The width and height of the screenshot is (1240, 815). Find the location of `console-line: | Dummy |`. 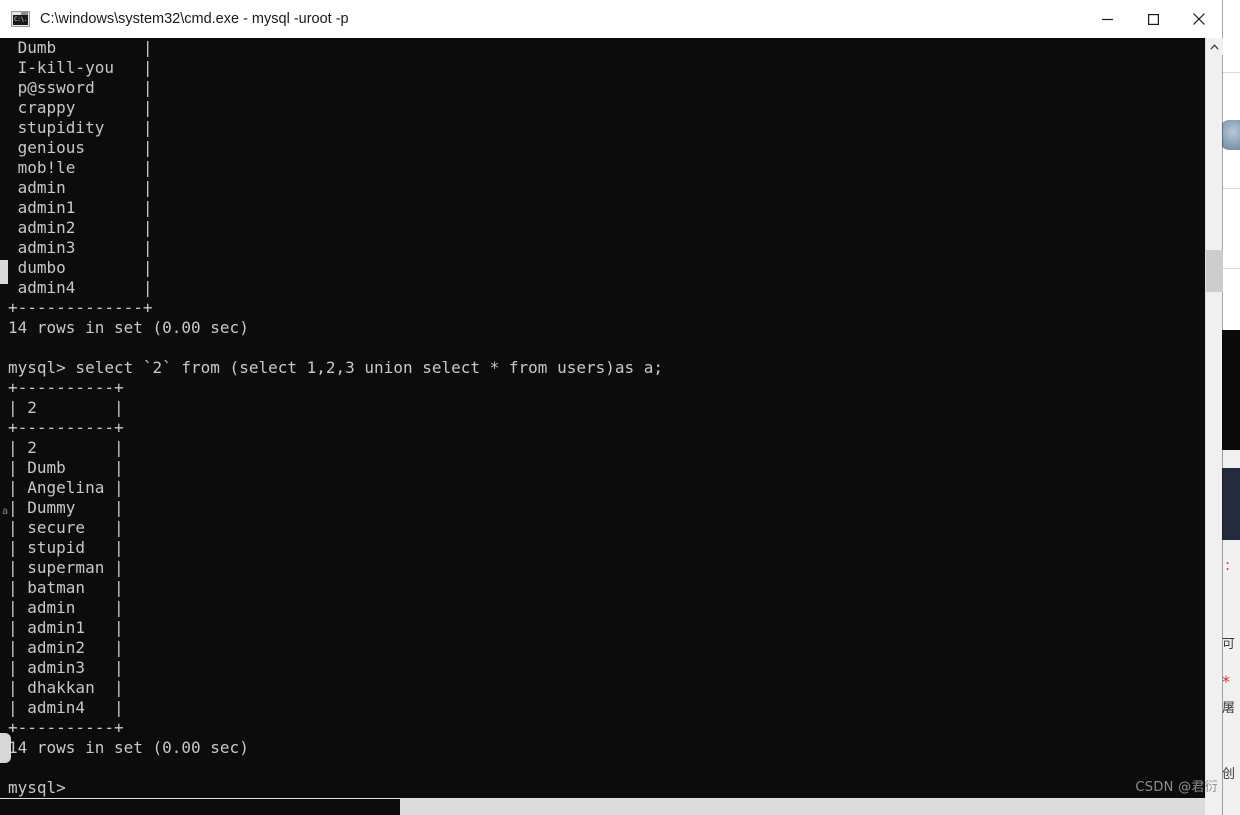

console-line: | Dummy | is located at coordinates (66, 507).